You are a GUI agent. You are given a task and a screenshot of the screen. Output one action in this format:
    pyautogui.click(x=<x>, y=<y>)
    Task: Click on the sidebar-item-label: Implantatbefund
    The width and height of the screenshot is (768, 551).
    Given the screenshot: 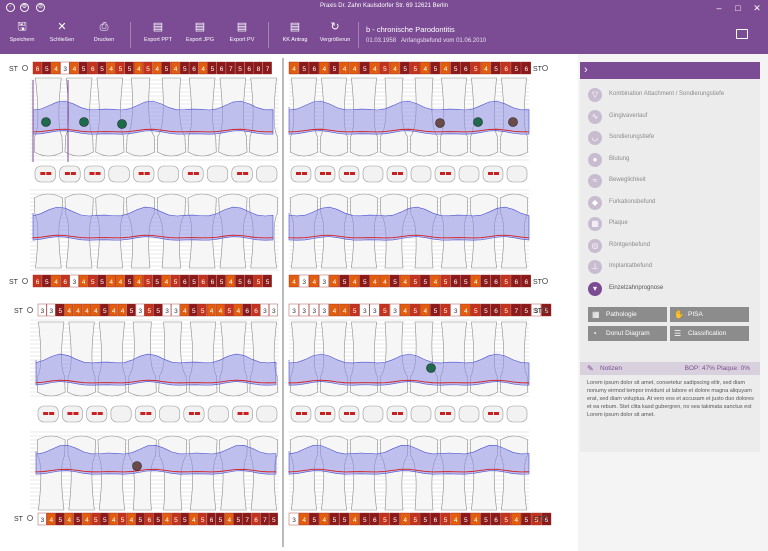 What is the action you would take?
    pyautogui.click(x=631, y=266)
    